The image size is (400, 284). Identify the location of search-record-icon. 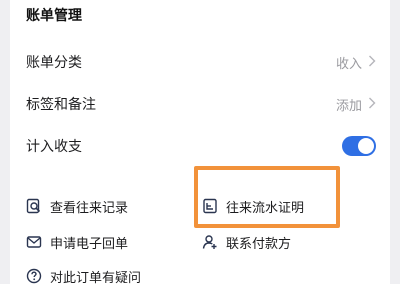
(34, 206).